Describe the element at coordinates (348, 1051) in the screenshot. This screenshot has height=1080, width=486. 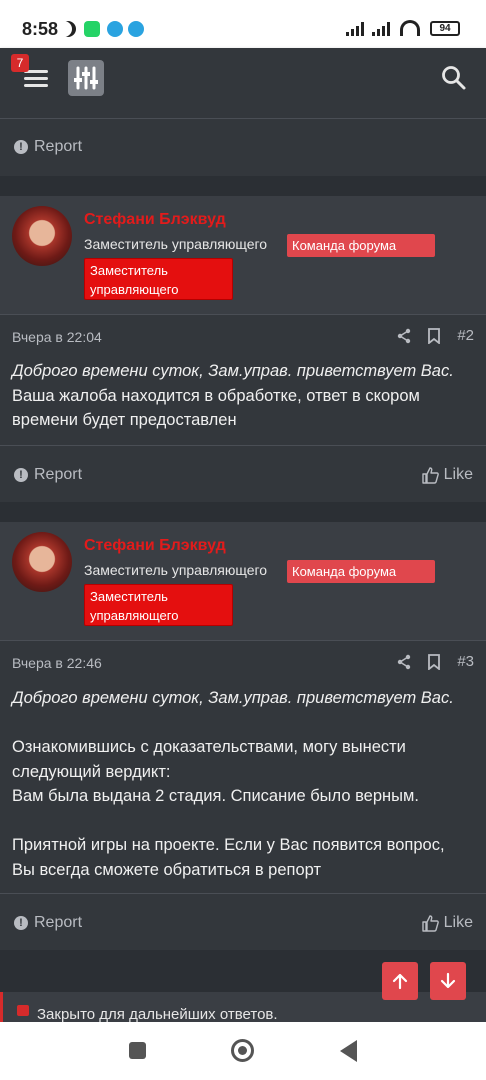
I see `back-button` at that location.